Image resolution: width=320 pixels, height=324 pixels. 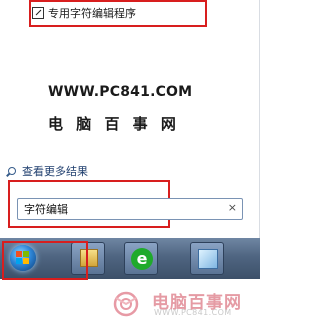 I want to click on ie-icon: e, so click(x=142, y=259).